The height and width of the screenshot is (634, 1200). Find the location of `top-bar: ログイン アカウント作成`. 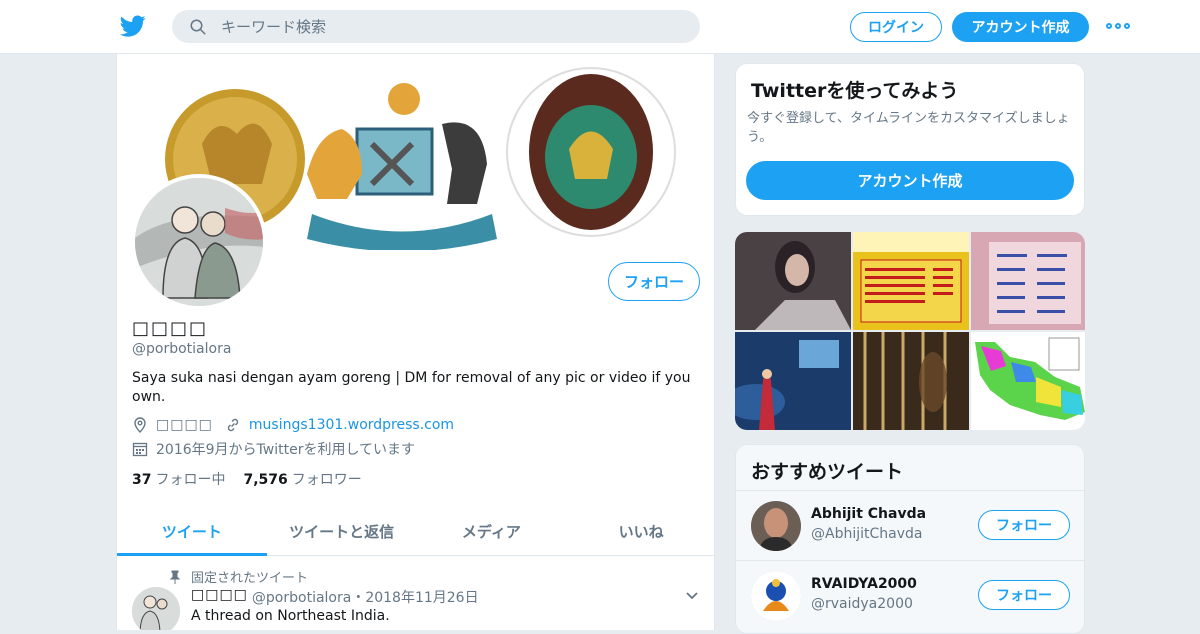

top-bar: ログイン アカウント作成 is located at coordinates (600, 27).